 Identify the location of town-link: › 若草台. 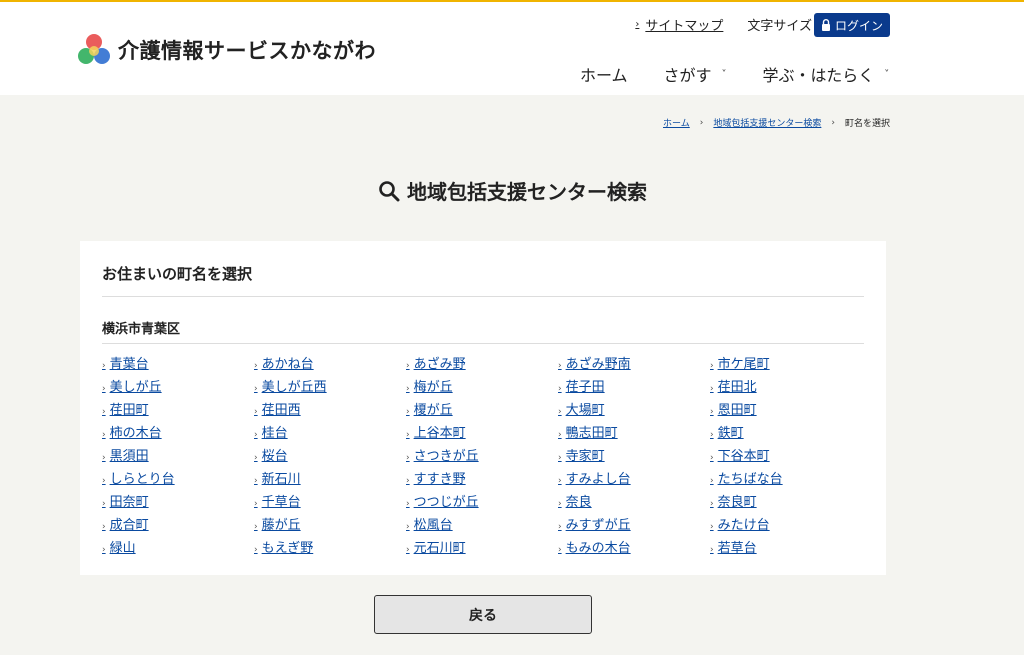
(786, 546).